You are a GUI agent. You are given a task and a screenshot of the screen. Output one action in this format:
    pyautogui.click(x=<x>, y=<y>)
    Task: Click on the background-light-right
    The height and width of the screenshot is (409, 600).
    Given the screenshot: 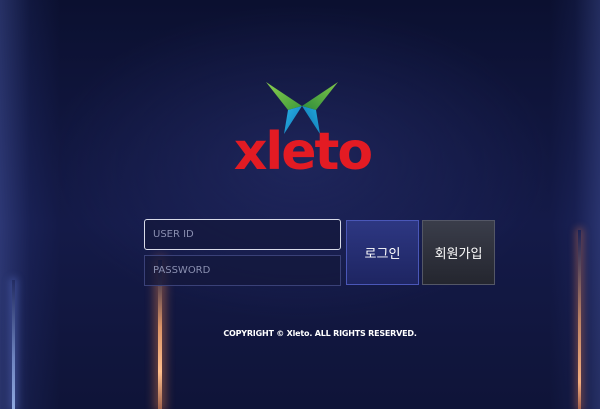 What is the action you would take?
    pyautogui.click(x=575, y=204)
    